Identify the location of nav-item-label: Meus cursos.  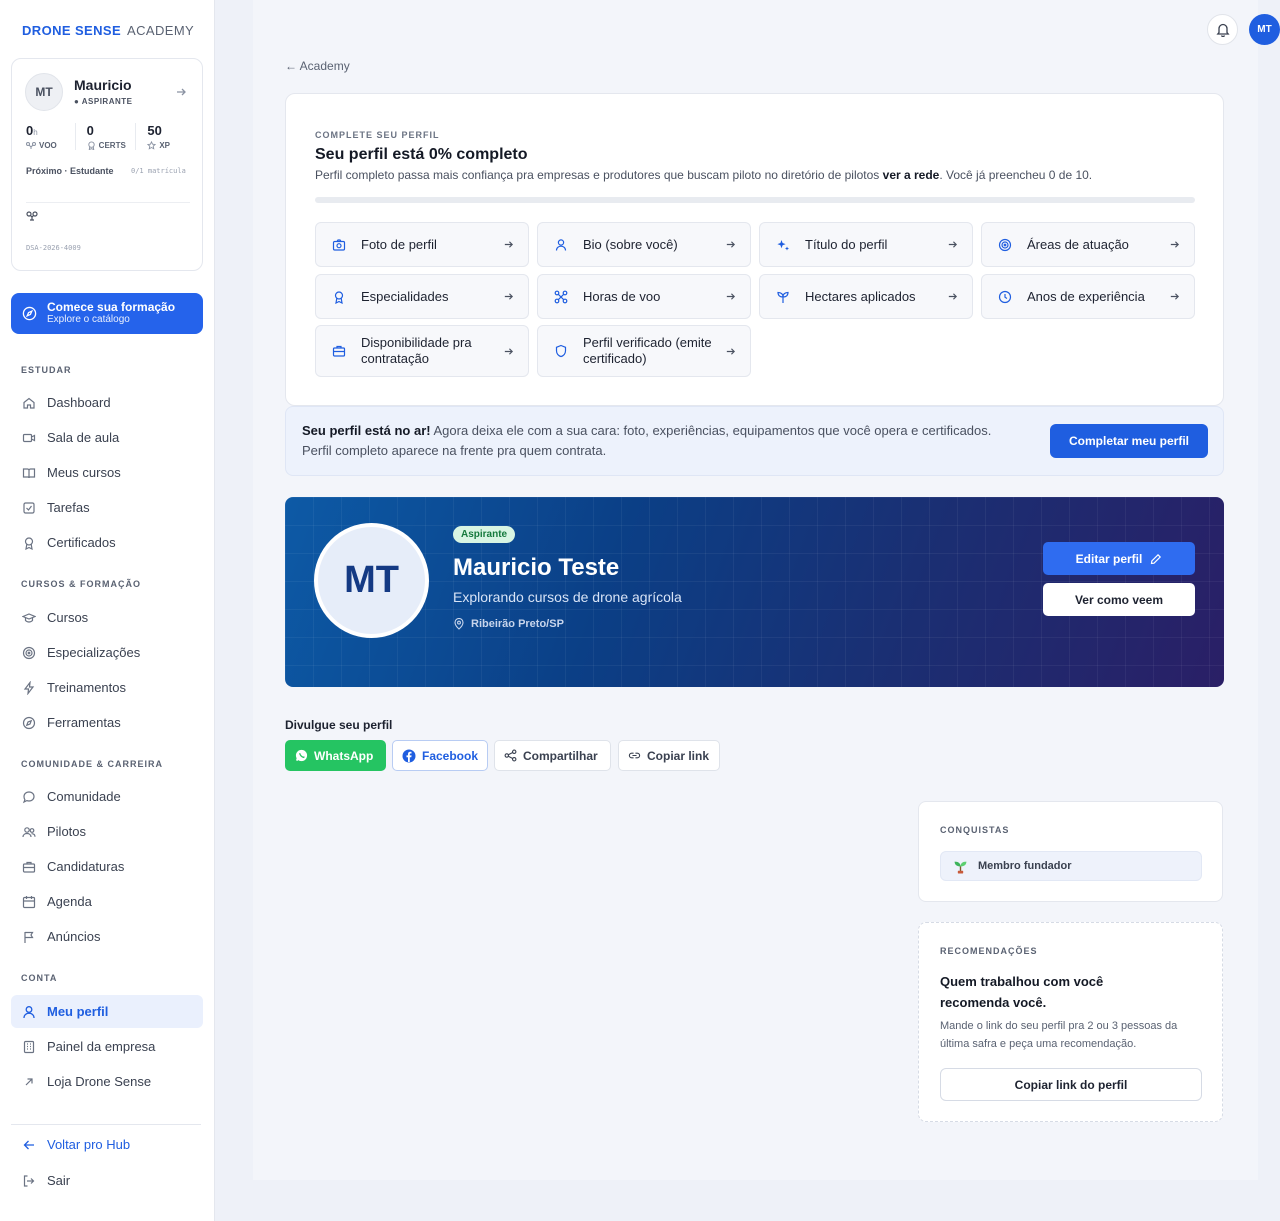
(84, 472).